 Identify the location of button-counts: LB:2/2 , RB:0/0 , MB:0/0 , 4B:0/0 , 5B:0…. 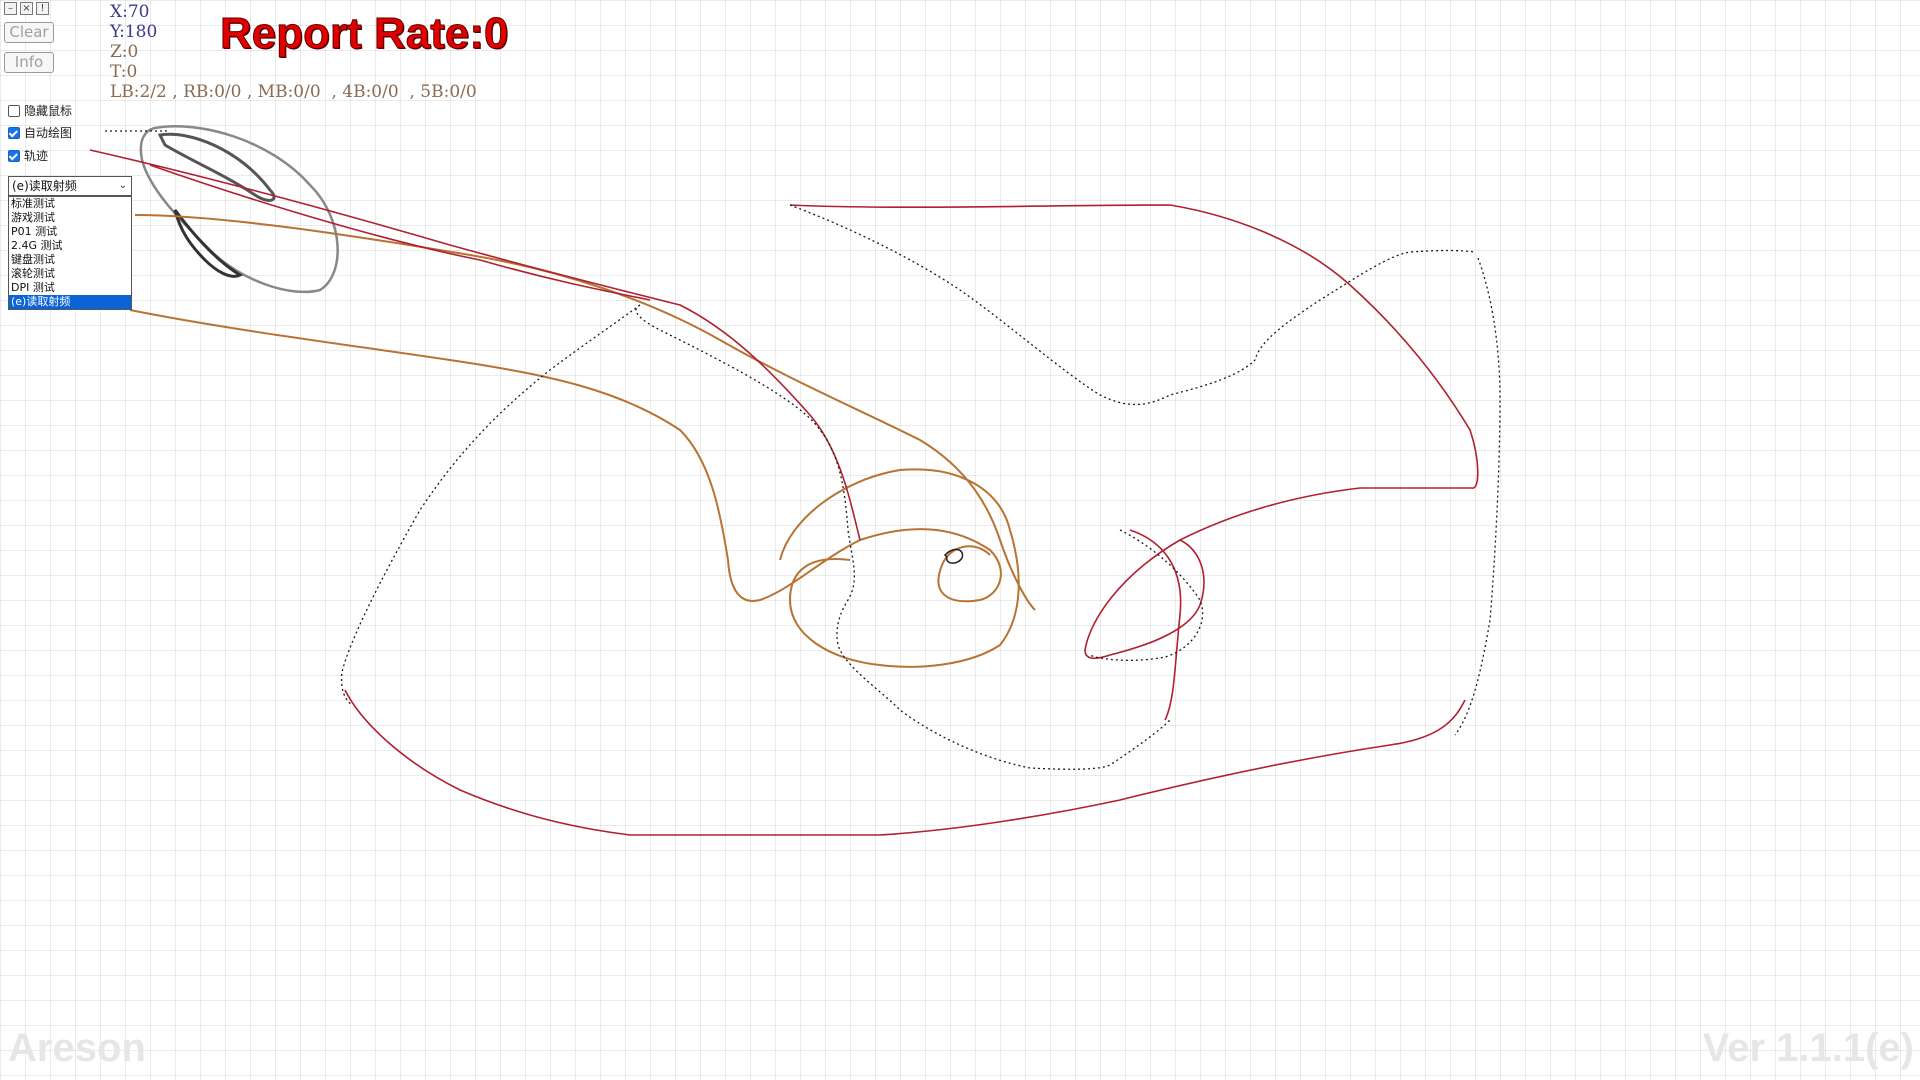
(293, 92).